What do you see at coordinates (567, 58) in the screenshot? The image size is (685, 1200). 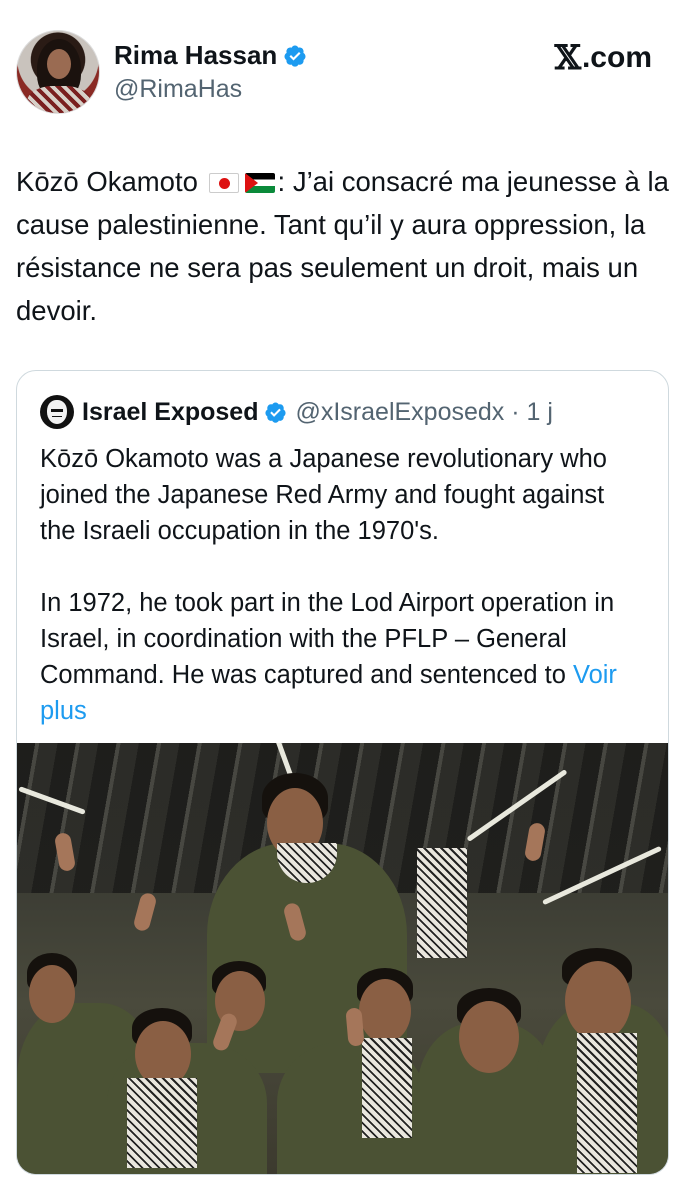 I see `x-logo-icon: 𝕏` at bounding box center [567, 58].